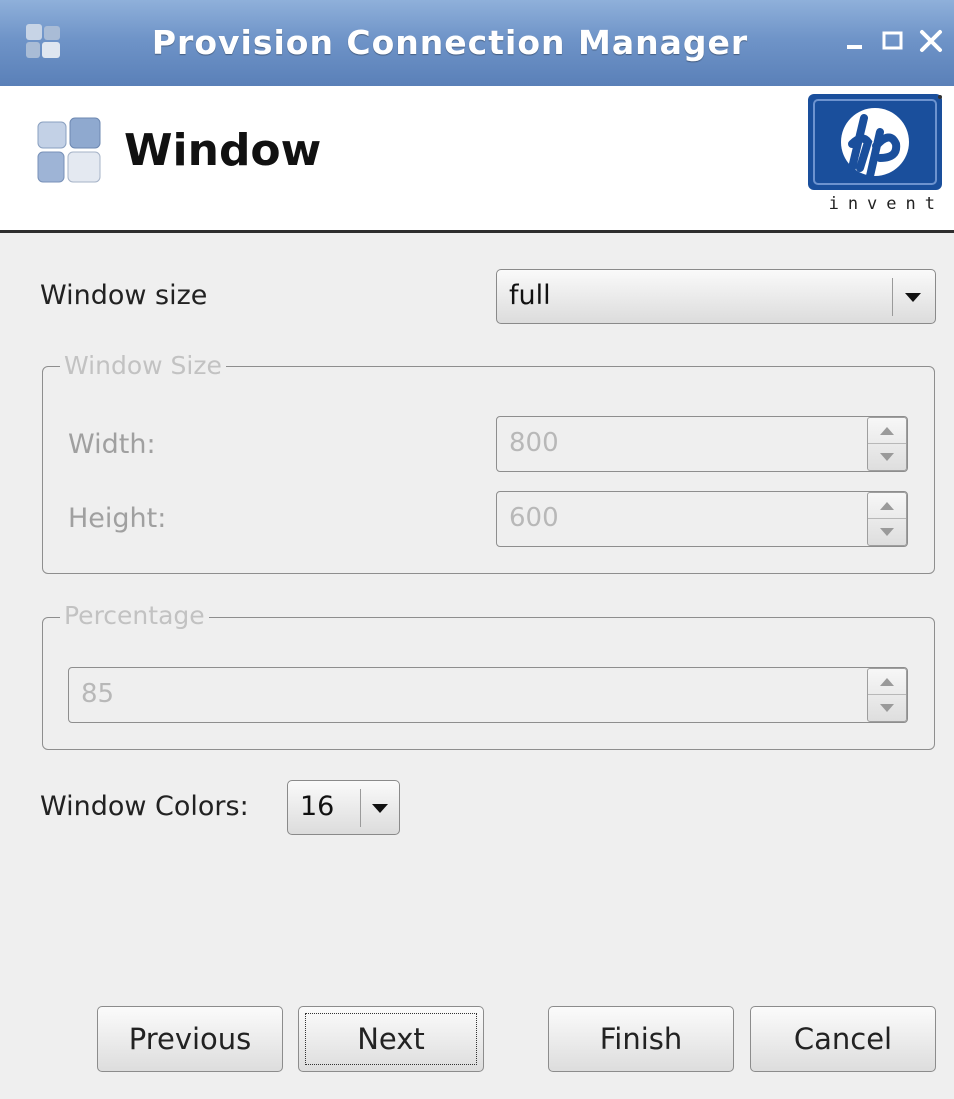 This screenshot has width=954, height=1099. I want to click on window-colors-value: 16, so click(317, 806).